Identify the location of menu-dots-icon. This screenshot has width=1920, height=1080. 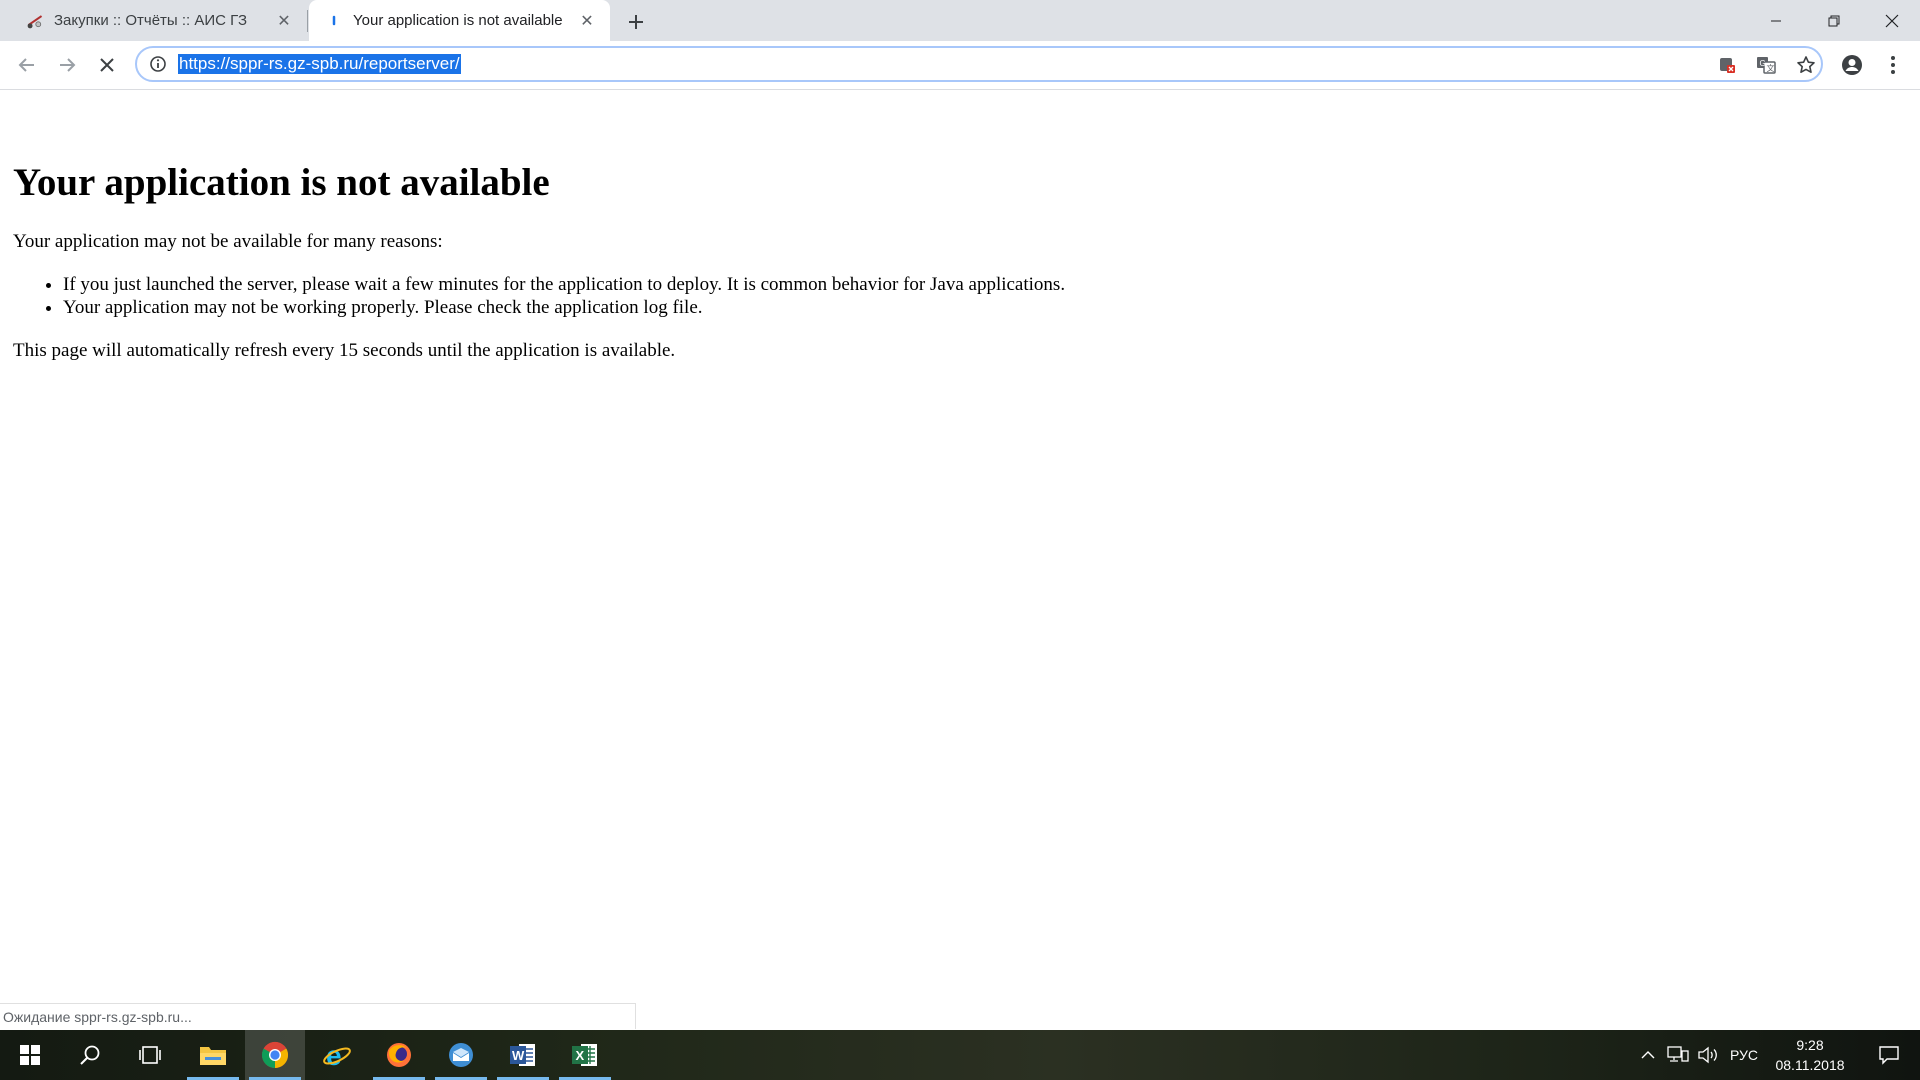
(1893, 65).